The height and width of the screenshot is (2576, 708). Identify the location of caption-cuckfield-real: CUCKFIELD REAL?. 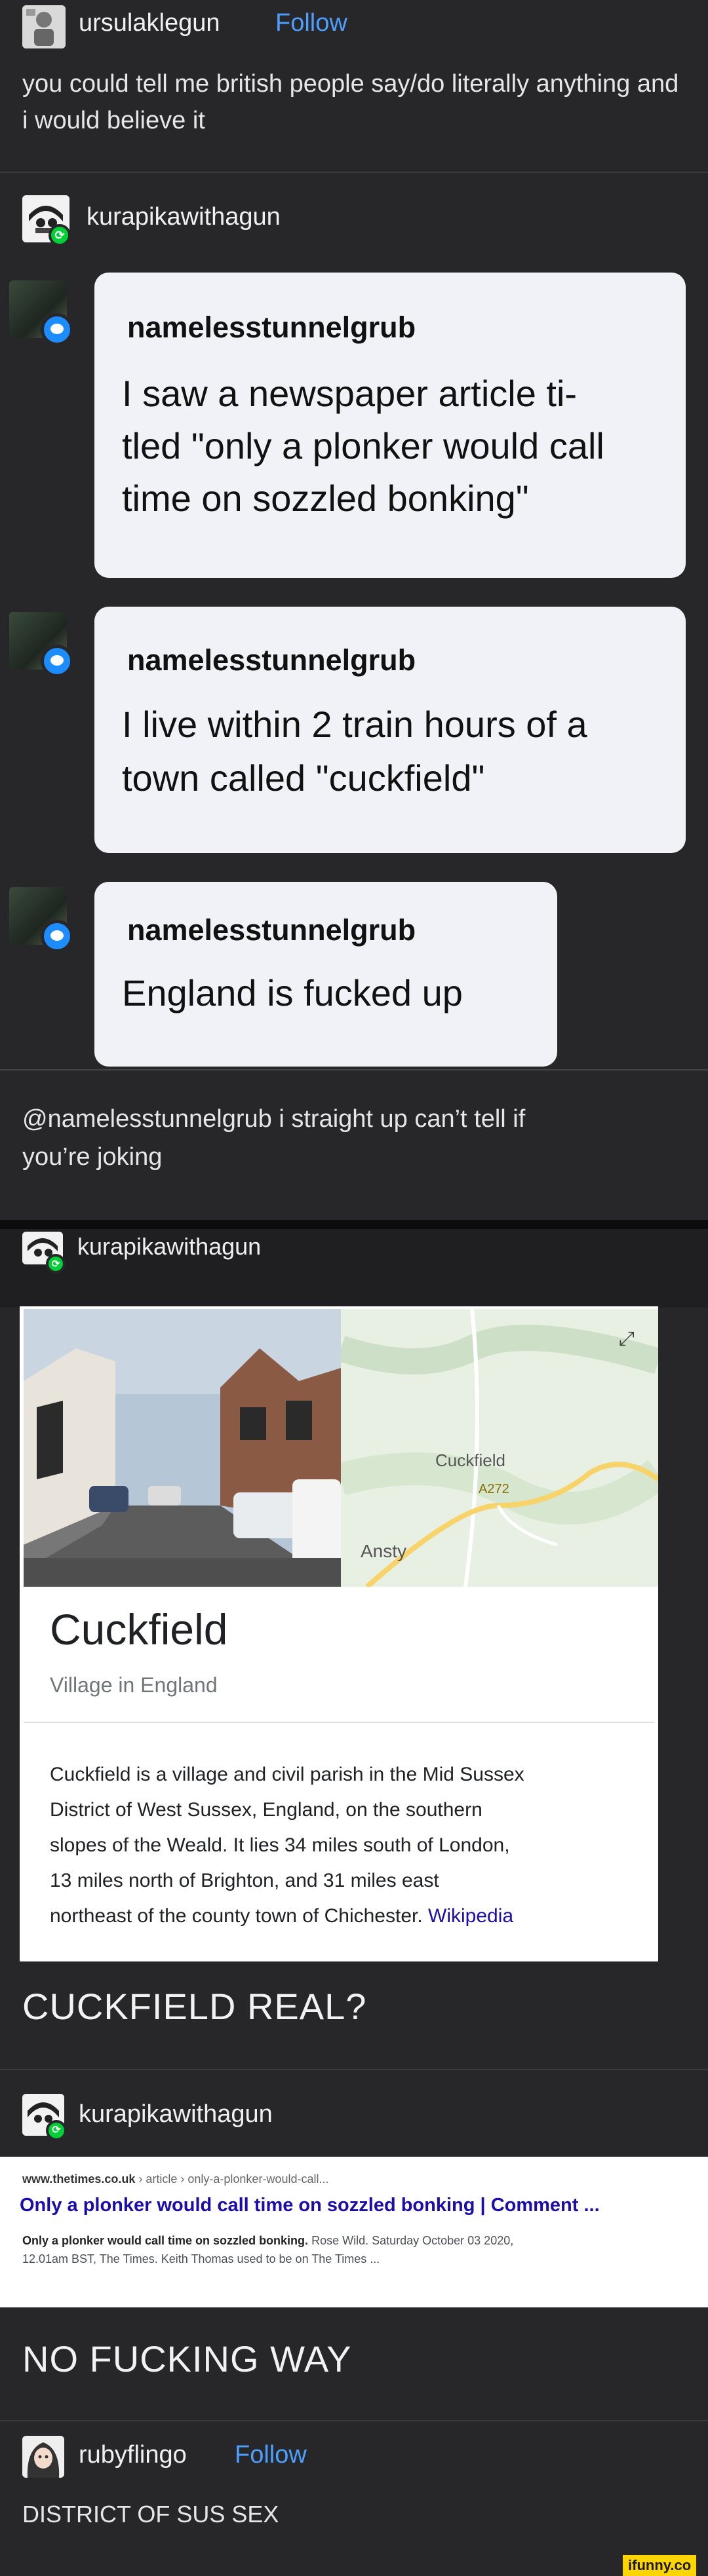
(194, 2007).